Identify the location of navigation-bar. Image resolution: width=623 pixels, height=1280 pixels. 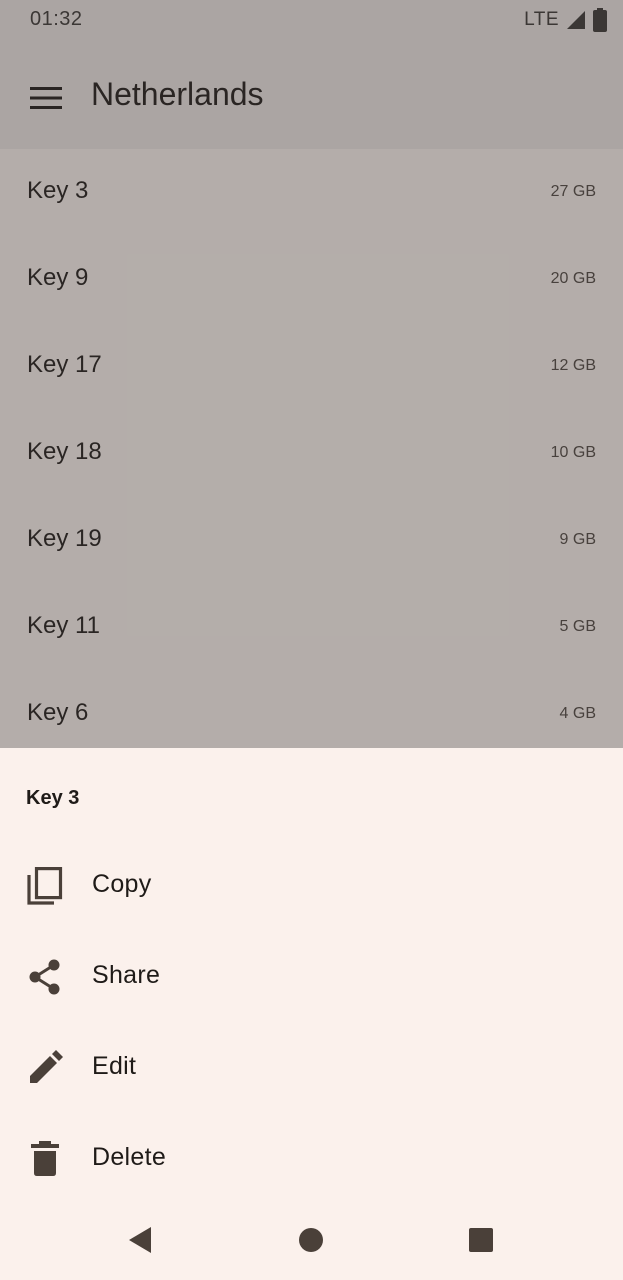
(311, 1240).